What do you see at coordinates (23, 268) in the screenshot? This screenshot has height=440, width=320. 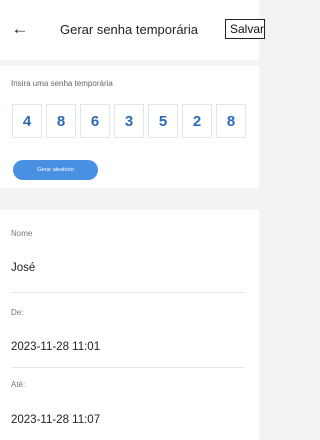 I see `name-value: José` at bounding box center [23, 268].